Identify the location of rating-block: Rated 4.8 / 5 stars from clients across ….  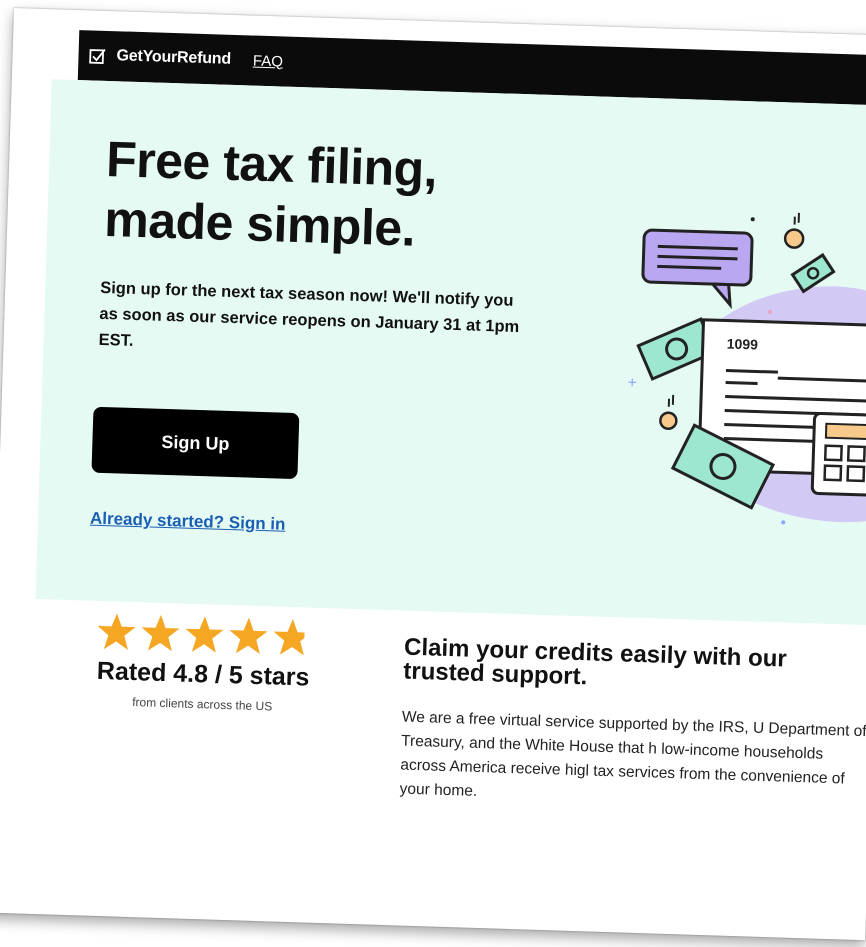
(203, 662).